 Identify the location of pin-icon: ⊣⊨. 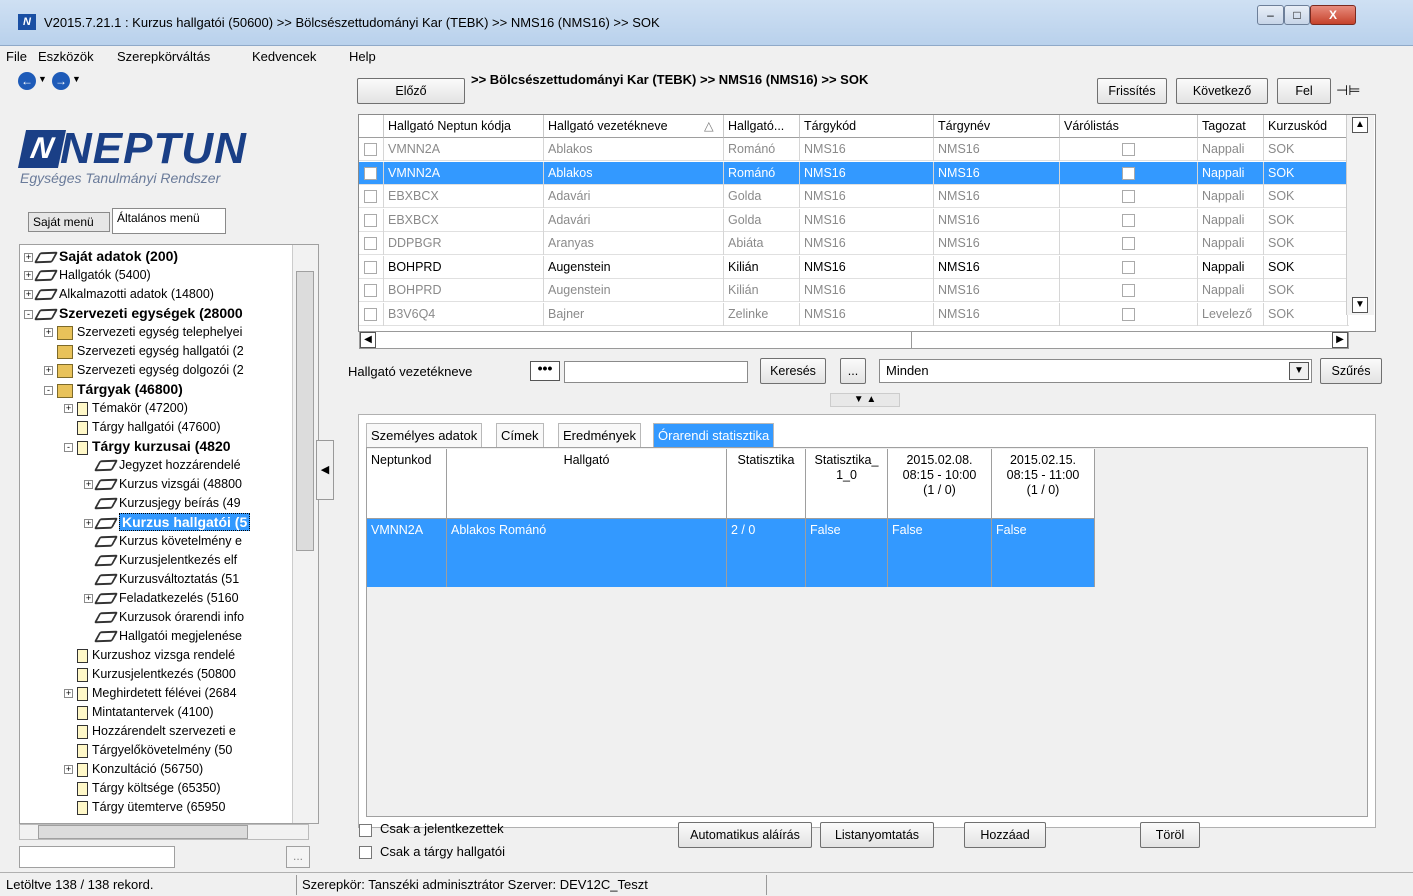
(1348, 90).